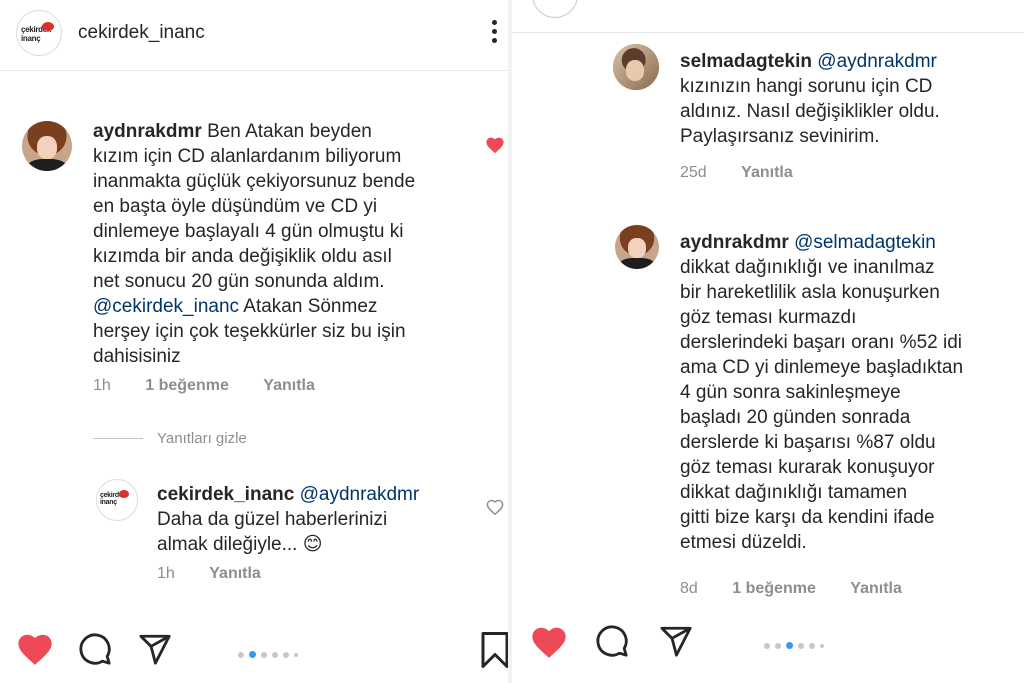  I want to click on comment-line: göz teması kurarak konuşuyor, so click(807, 467).